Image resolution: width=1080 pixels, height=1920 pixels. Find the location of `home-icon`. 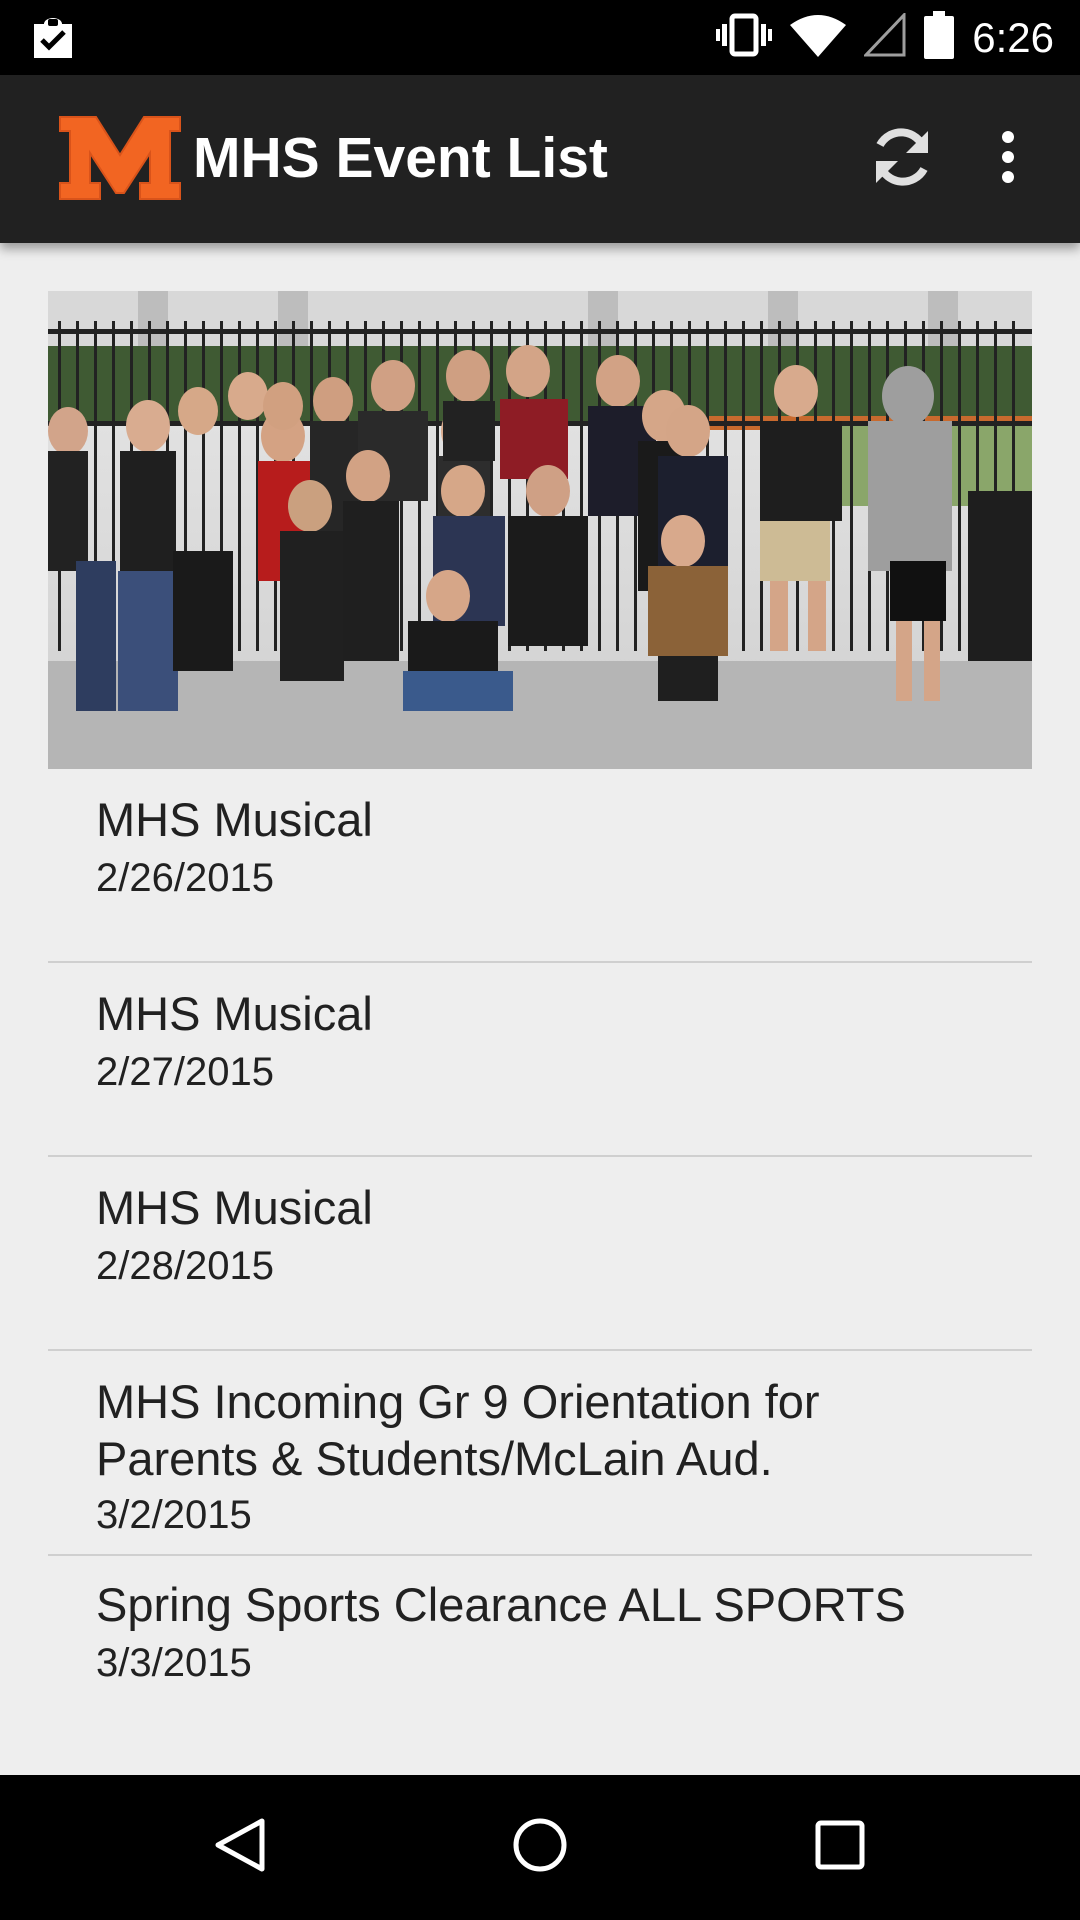

home-icon is located at coordinates (540, 1847).